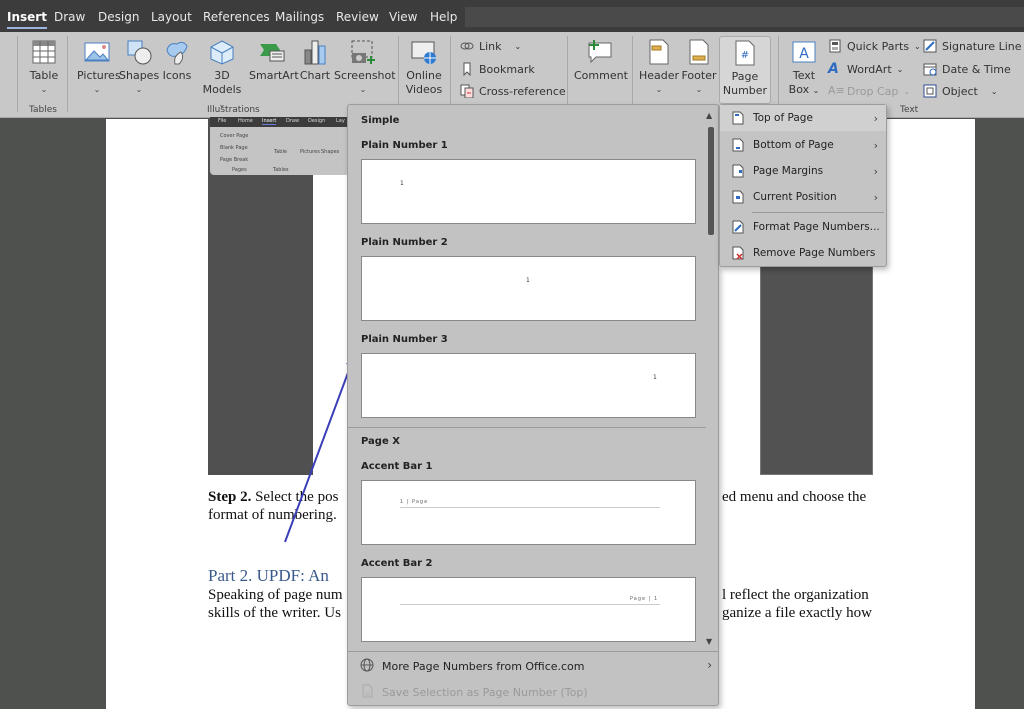  I want to click on paragraph-line2-right: ganize a file exactly how, so click(797, 613).